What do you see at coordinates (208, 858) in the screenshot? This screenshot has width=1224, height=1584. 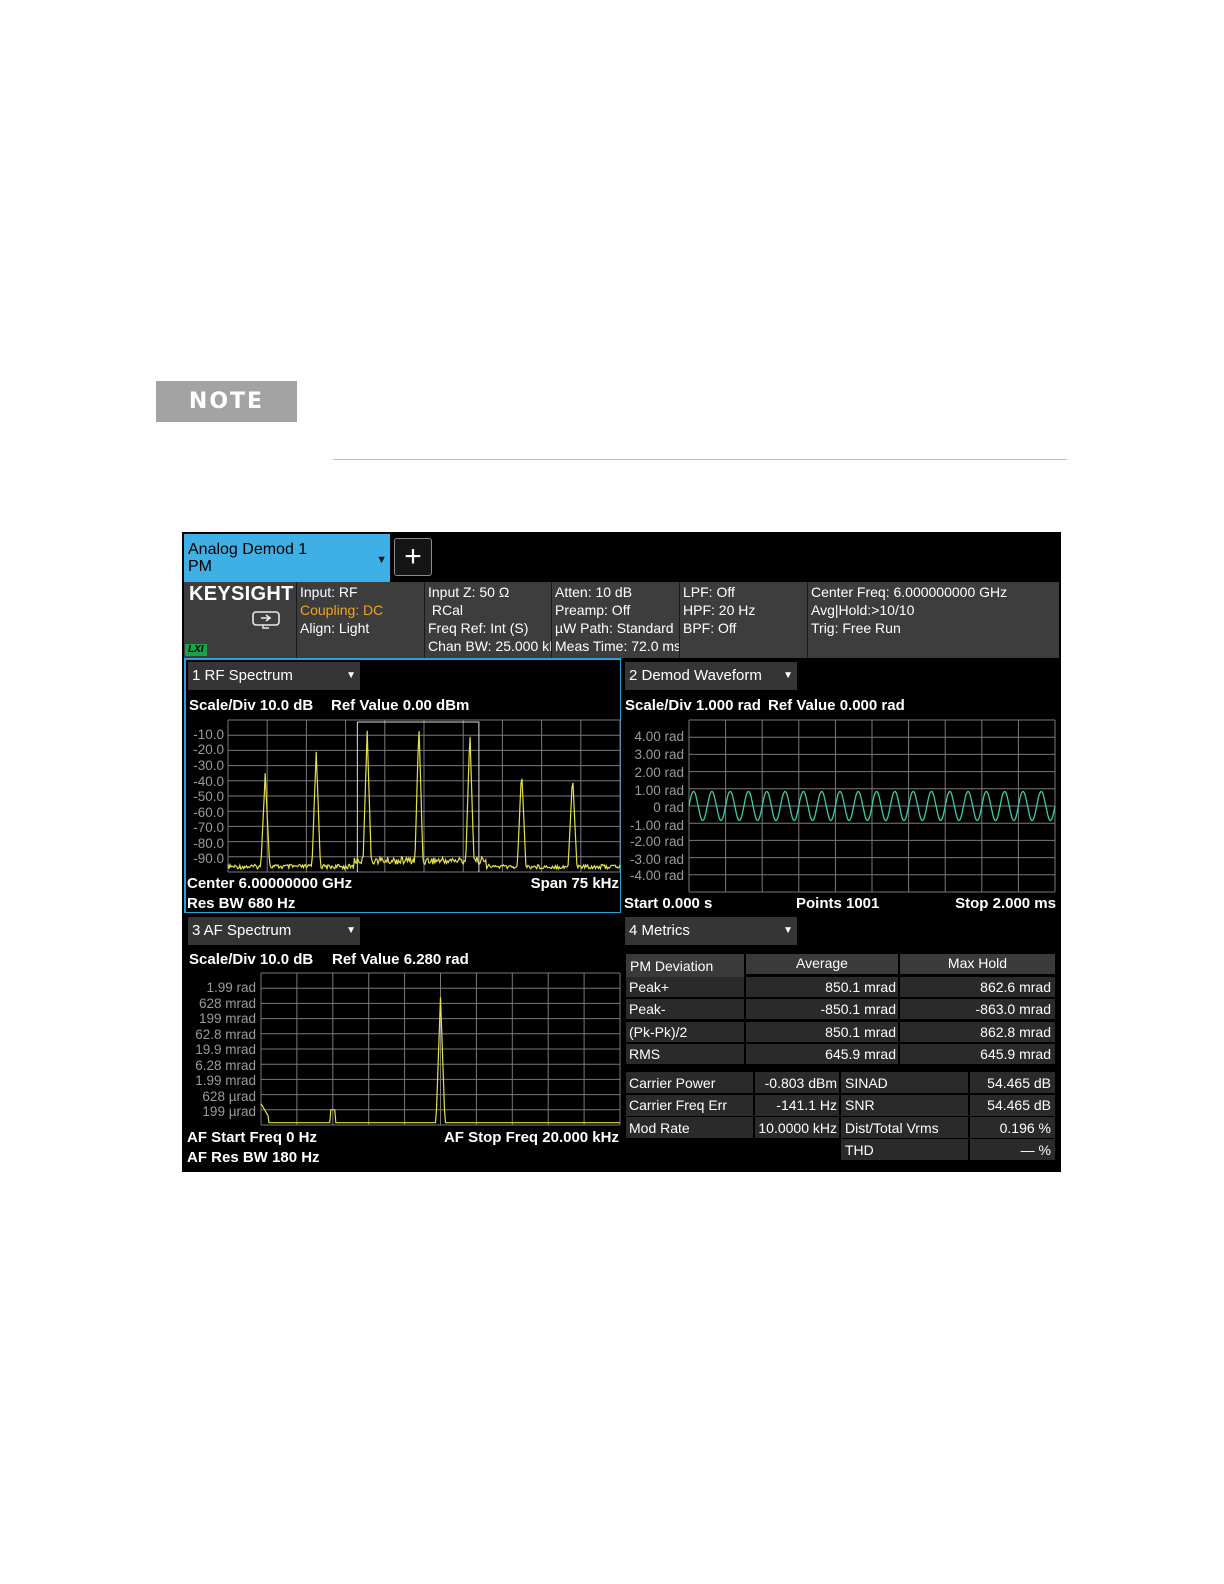 I see `rf-y-label: -90.0` at bounding box center [208, 858].